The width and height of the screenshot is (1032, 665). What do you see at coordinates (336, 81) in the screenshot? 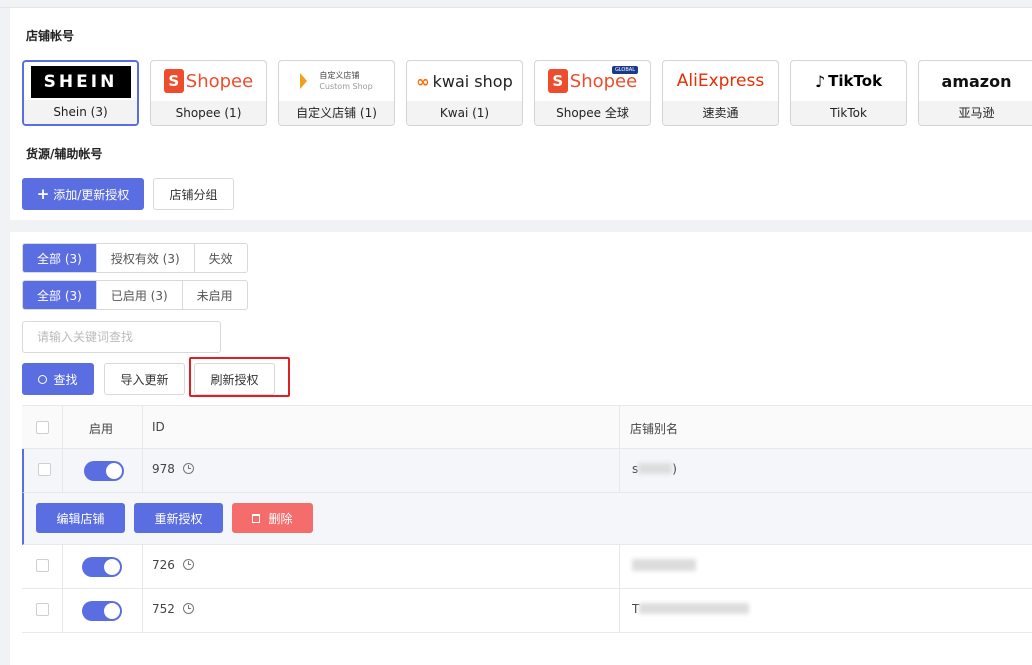
I see `custom-shop-logo: 自定义店铺 Custom Shop` at bounding box center [336, 81].